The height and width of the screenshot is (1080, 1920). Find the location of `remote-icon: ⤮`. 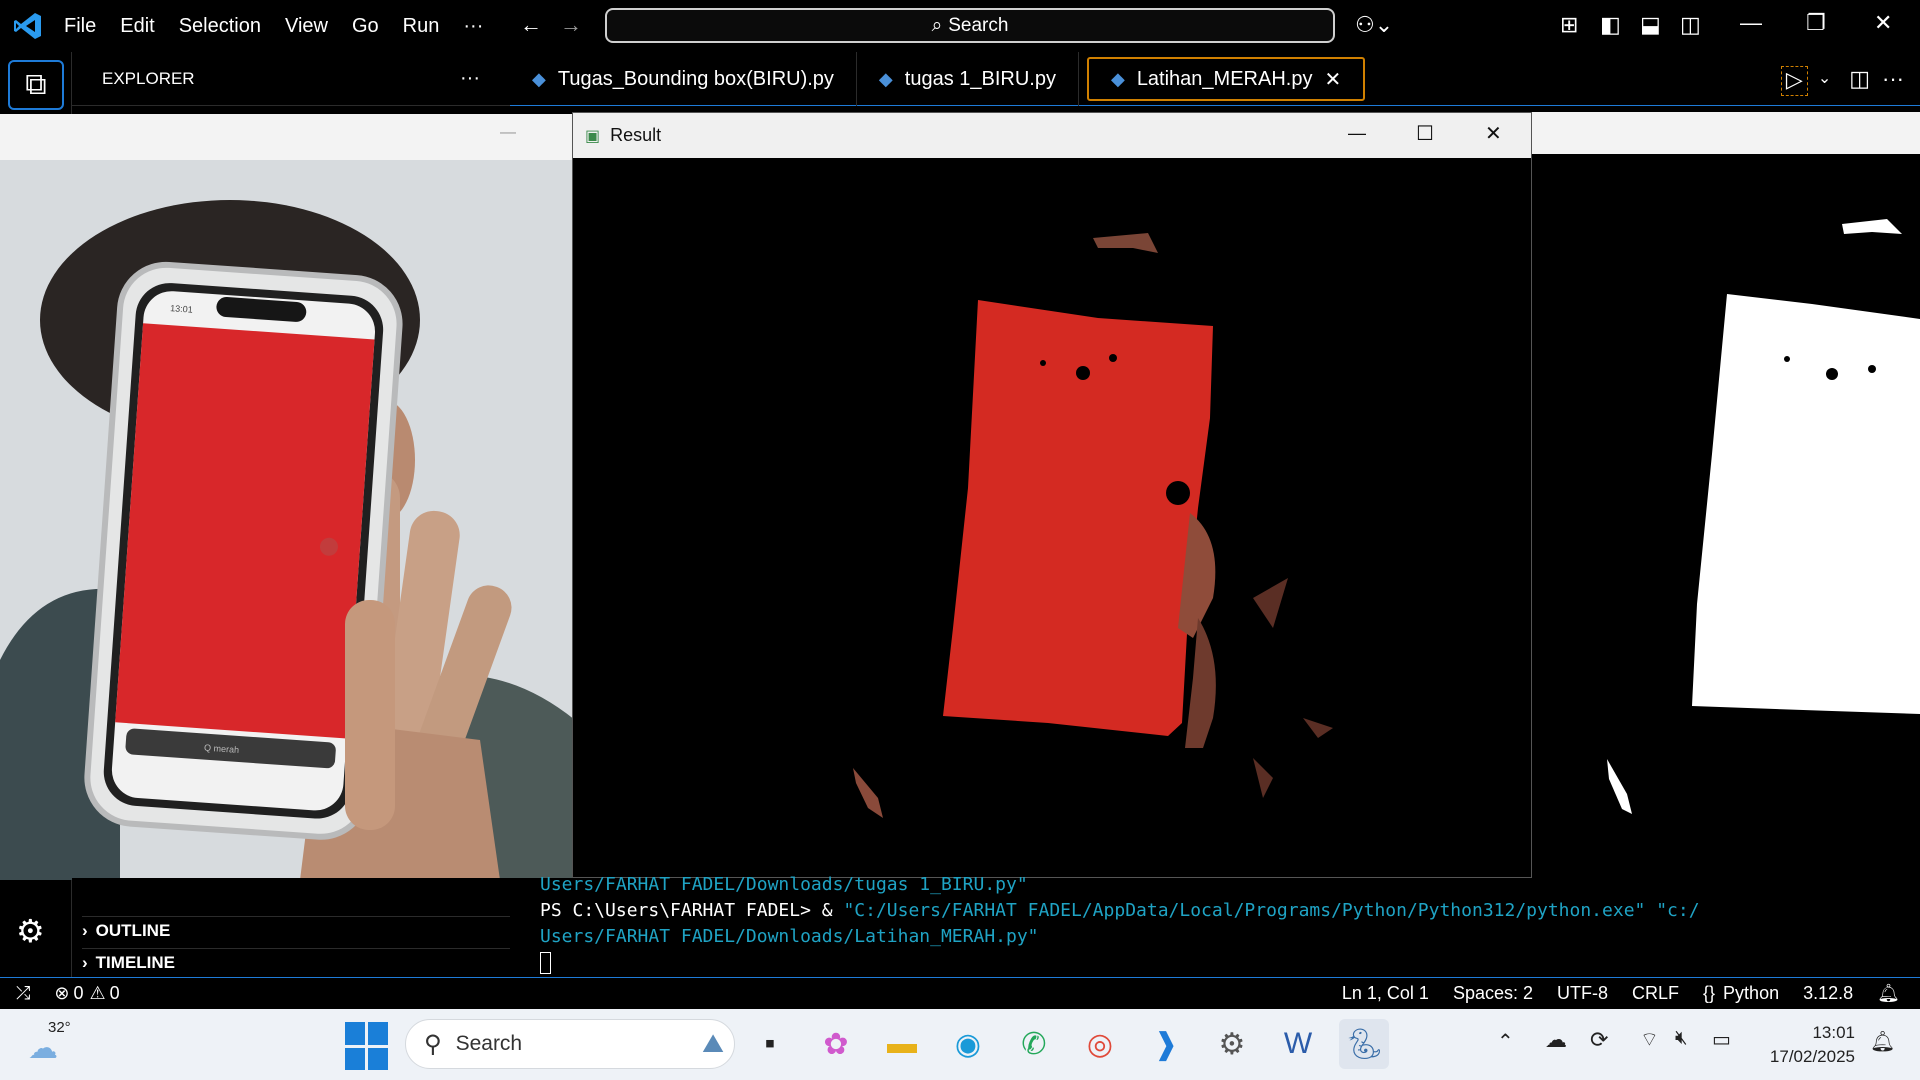

remote-icon: ⤮ is located at coordinates (23, 993).